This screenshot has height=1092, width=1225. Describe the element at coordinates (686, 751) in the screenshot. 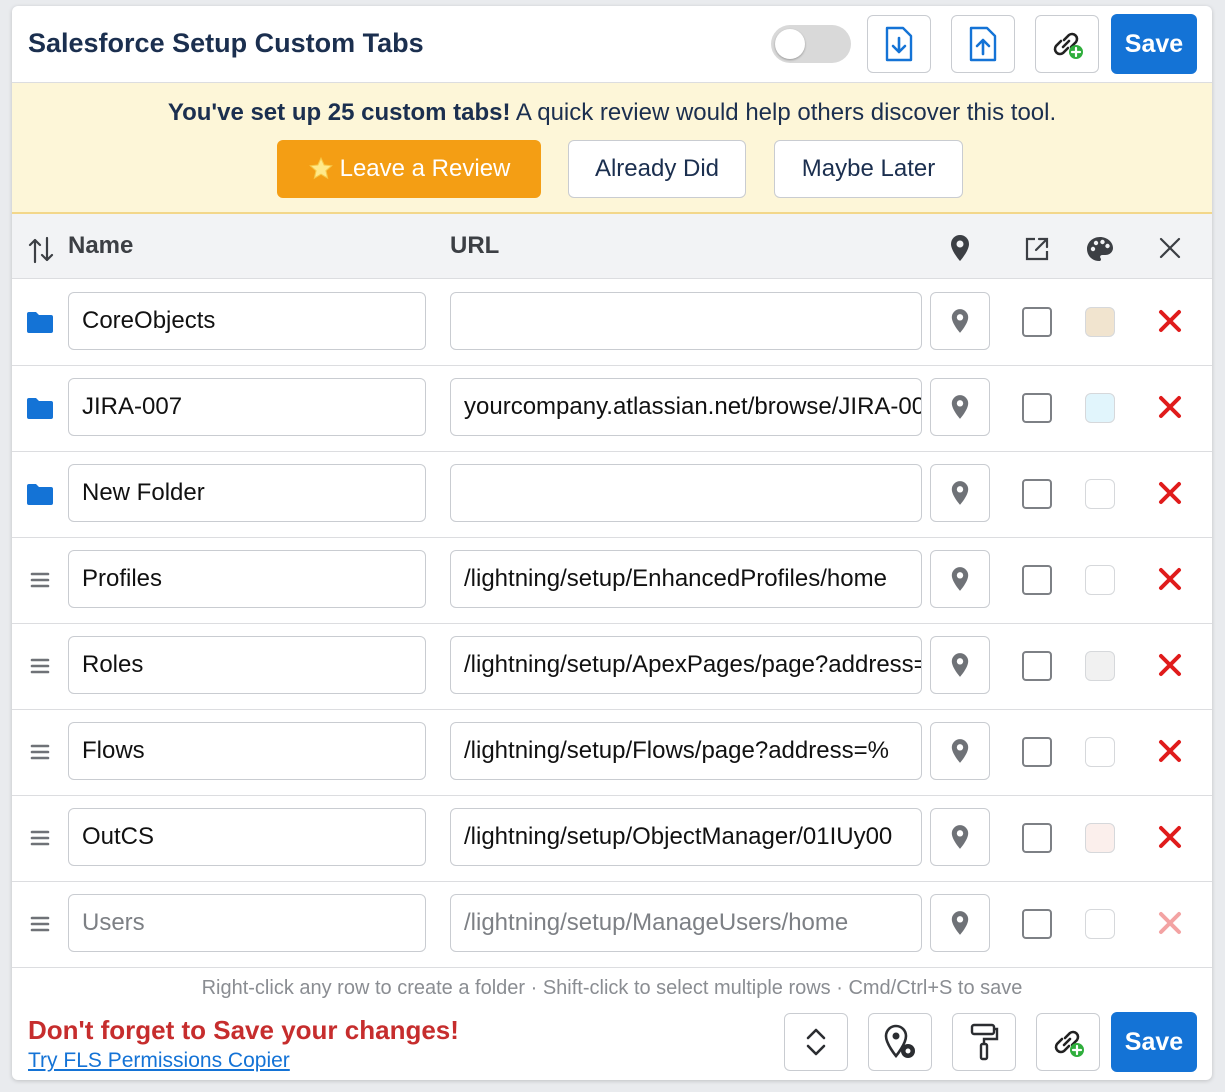

I see `url-input: /lightning/setup/Flows/page?address=%` at that location.